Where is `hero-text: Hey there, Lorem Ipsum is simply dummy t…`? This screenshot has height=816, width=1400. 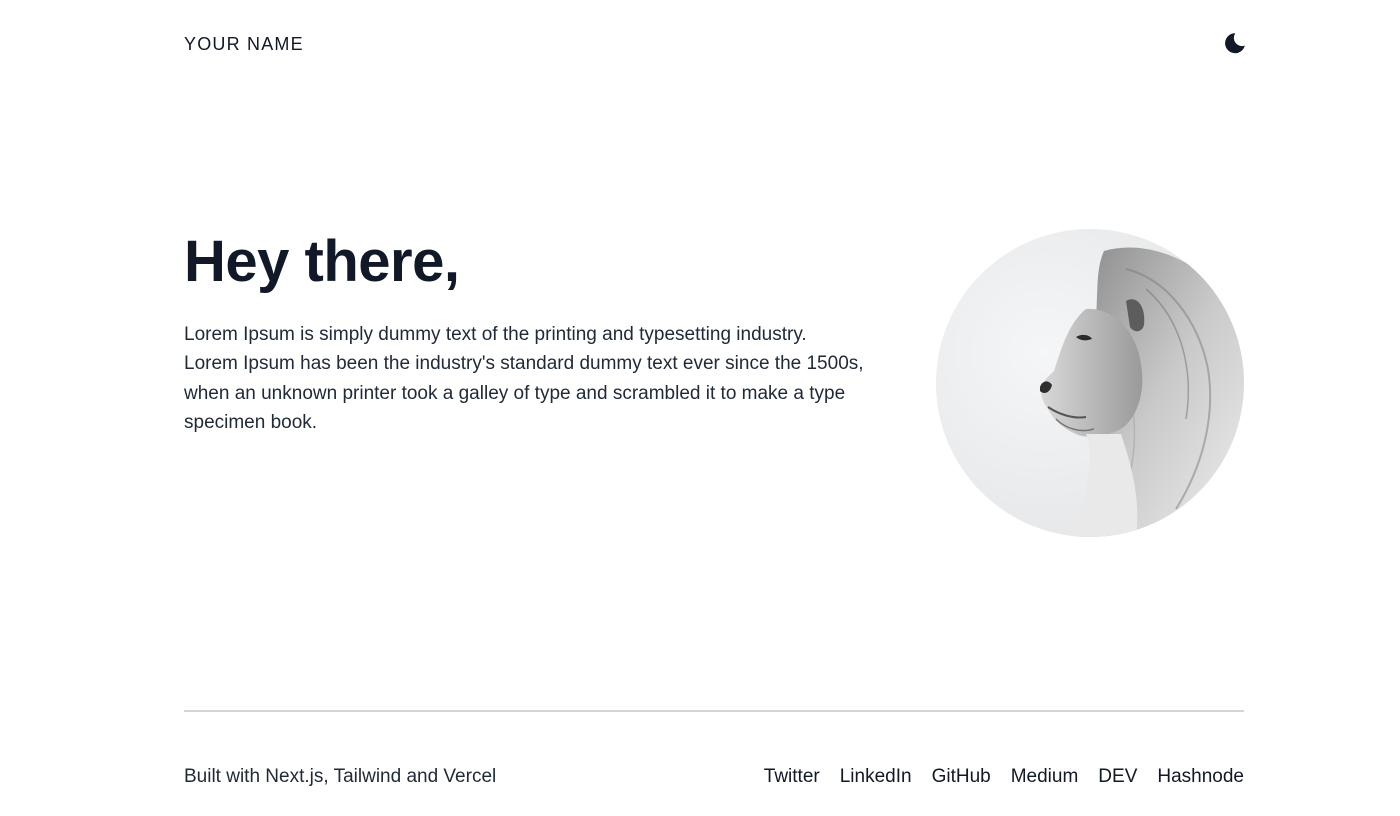
hero-text: Hey there, Lorem Ipsum is simply dummy t… is located at coordinates (524, 333).